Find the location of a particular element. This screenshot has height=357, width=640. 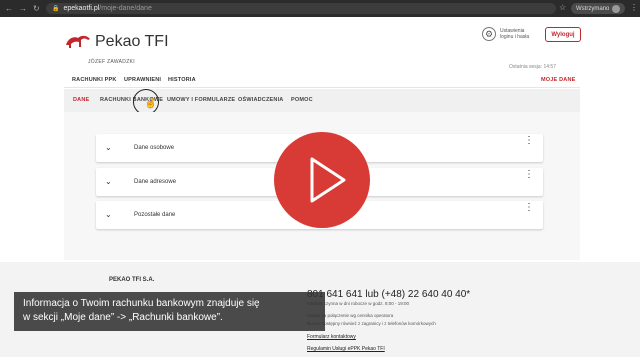

browser-menu-icon: ⋮ is located at coordinates (634, 7).